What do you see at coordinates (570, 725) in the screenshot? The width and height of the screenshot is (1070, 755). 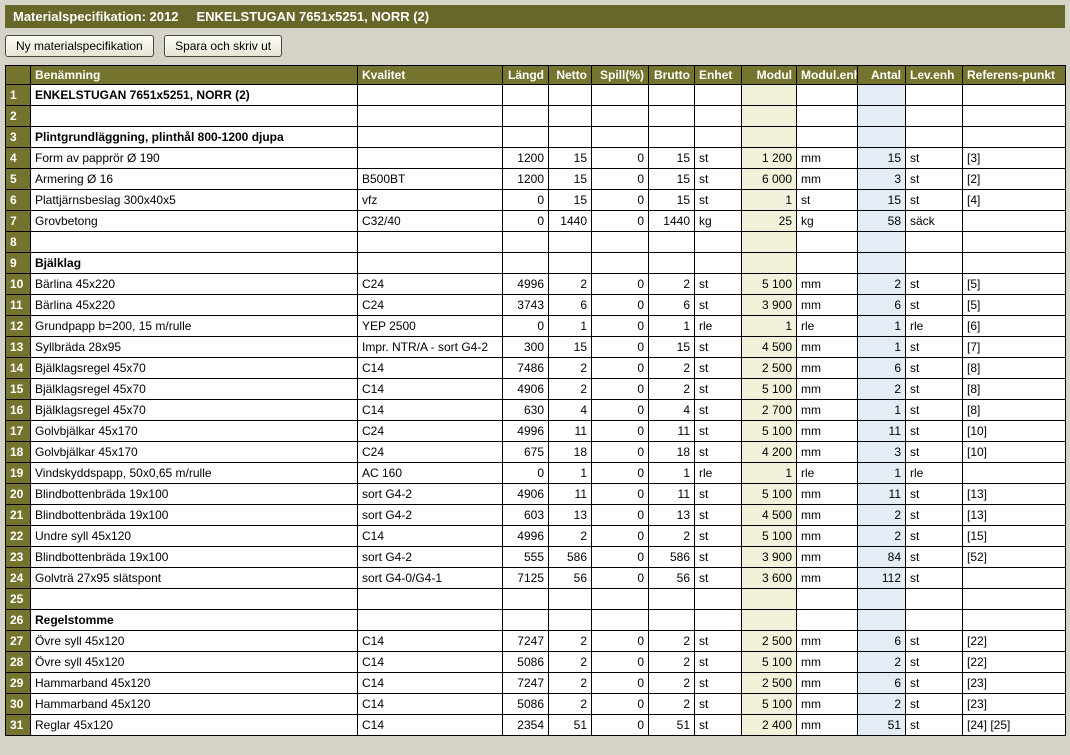 I see `cell-netto: 51` at bounding box center [570, 725].